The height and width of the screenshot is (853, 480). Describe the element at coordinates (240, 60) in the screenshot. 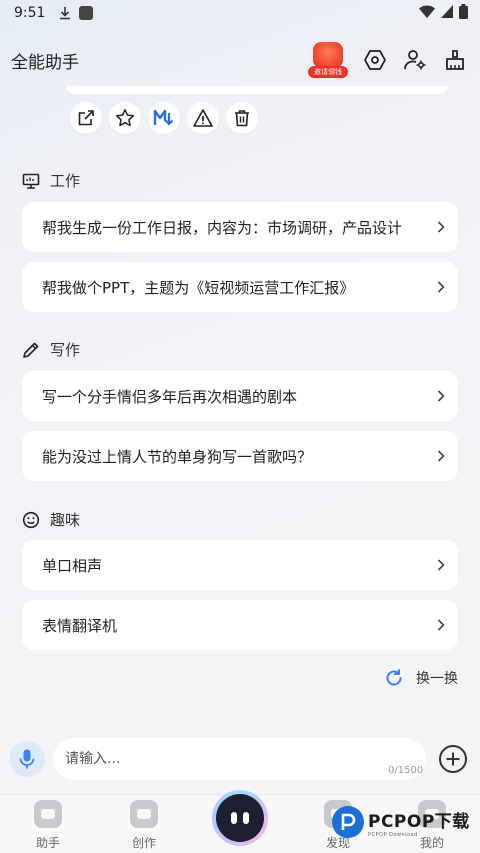

I see `app-header: 全能助手 邀请领钱` at that location.